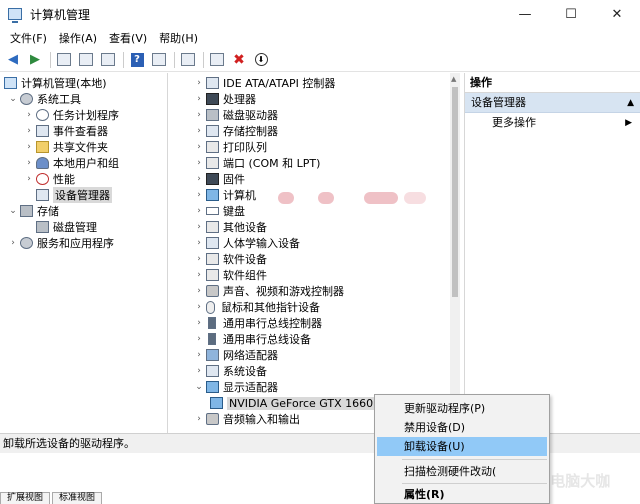 Image resolution: width=640 pixels, height=504 pixels. I want to click on arrow-left-icon: ◀, so click(13, 59).